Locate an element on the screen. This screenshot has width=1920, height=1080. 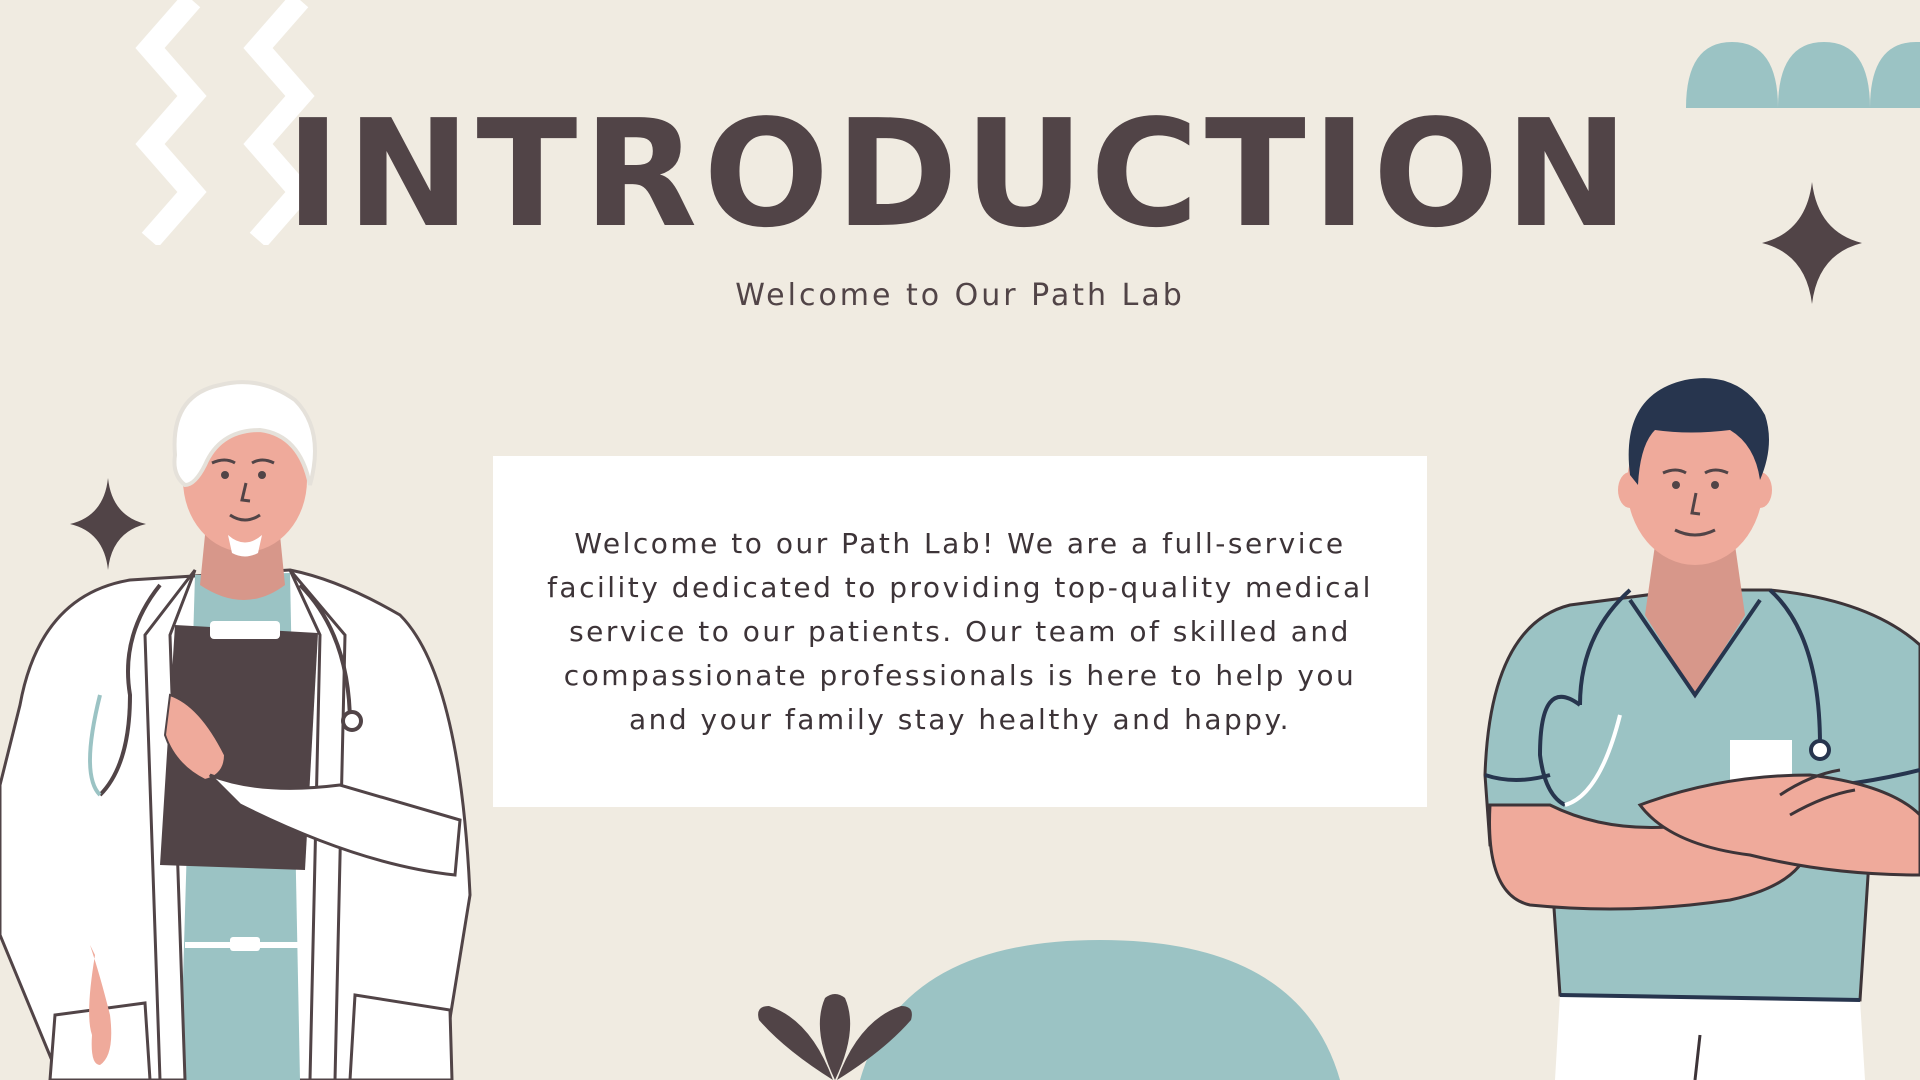
page-subtitle: Welcome to Our Path Lab is located at coordinates (960, 295).